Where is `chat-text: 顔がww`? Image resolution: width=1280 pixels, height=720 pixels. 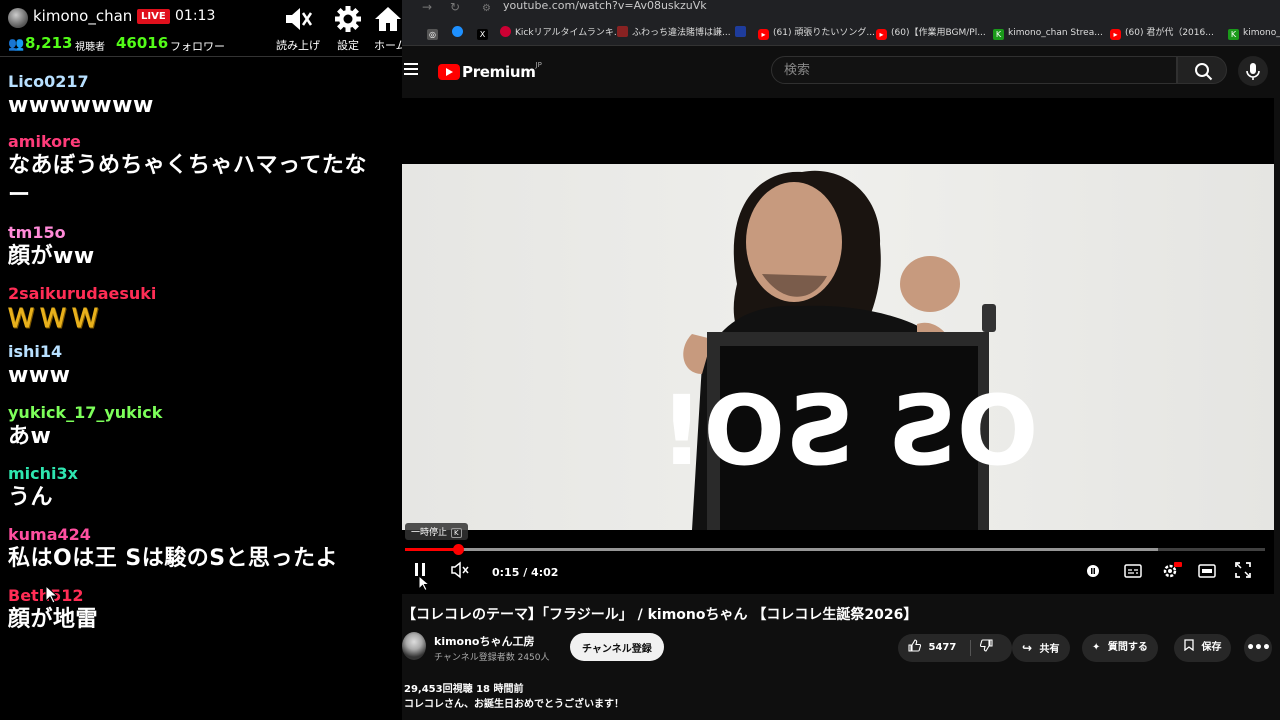 chat-text: 顔がww is located at coordinates (51, 256).